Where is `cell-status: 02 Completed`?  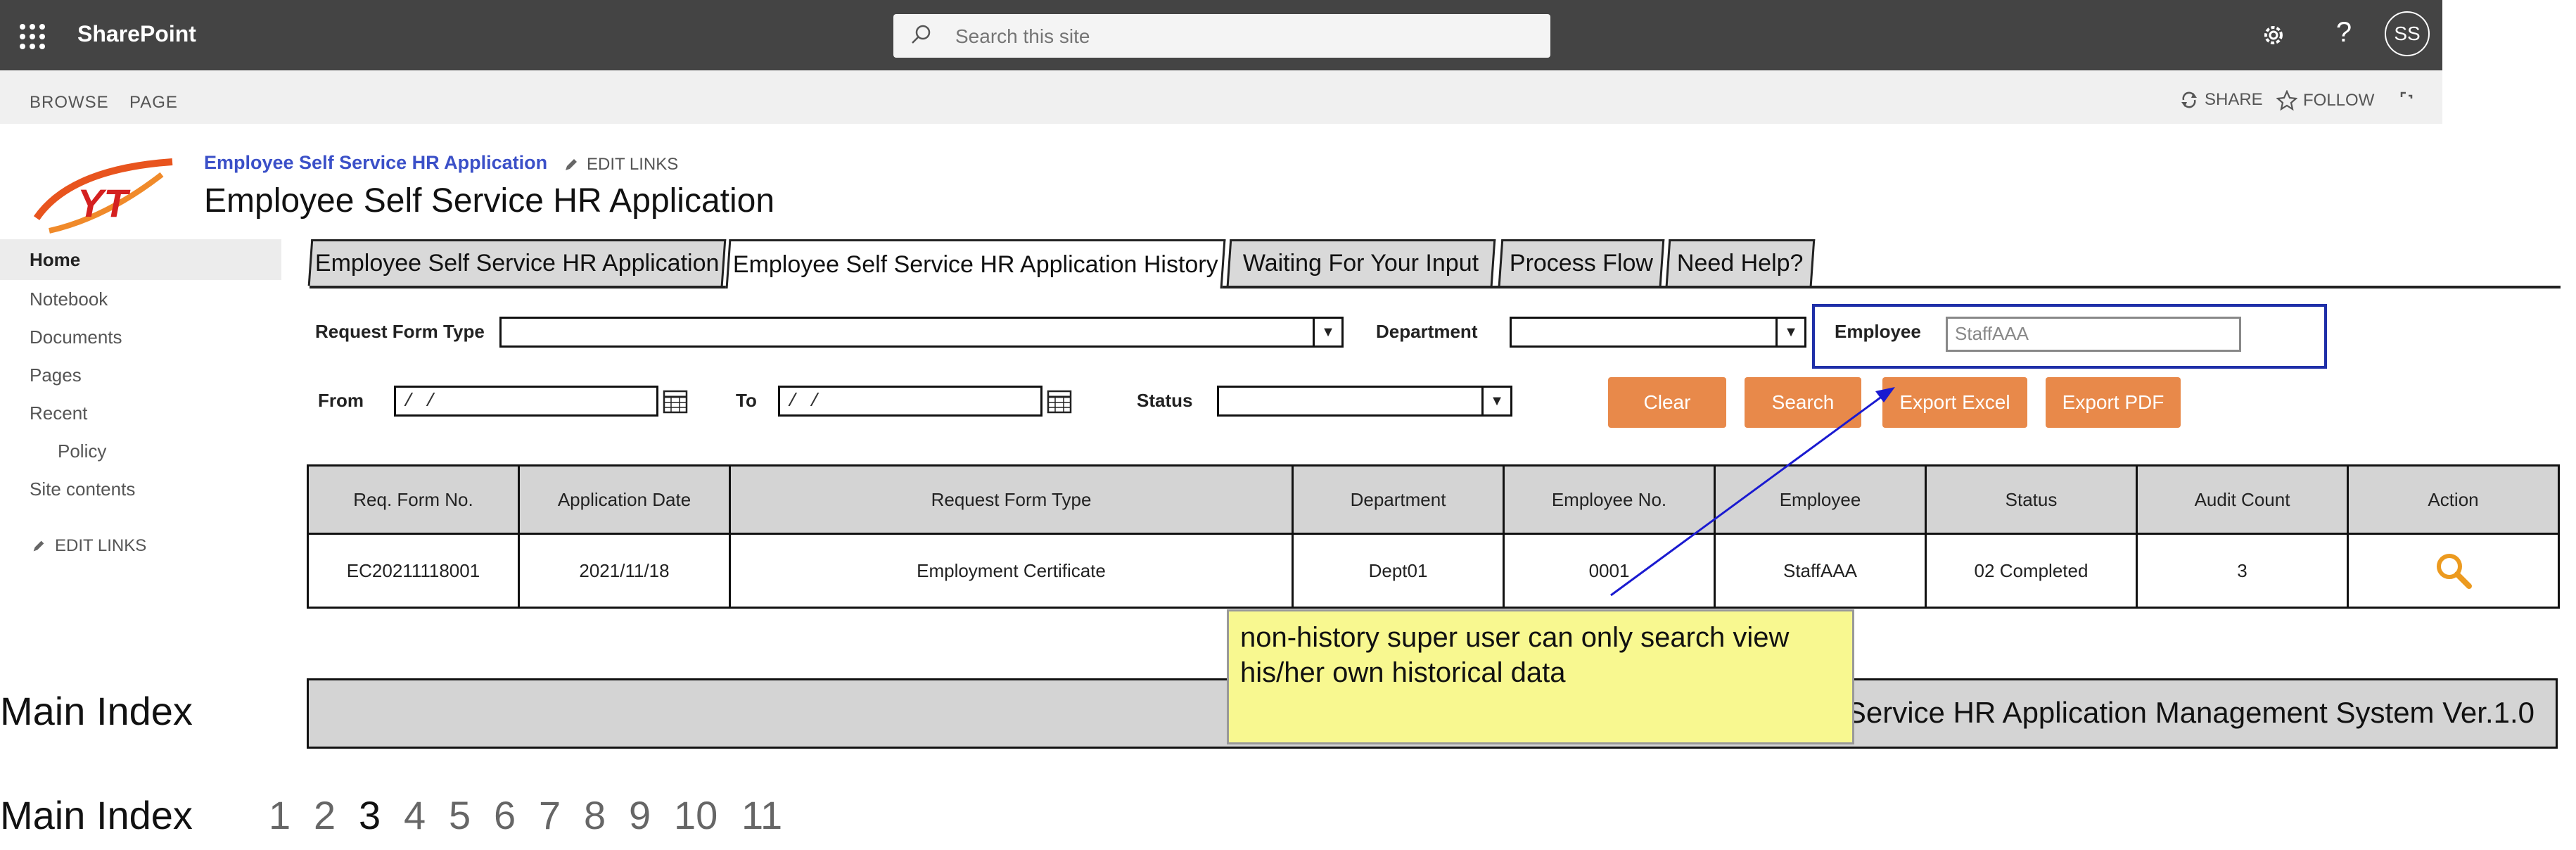
cell-status: 02 Completed is located at coordinates (2031, 571).